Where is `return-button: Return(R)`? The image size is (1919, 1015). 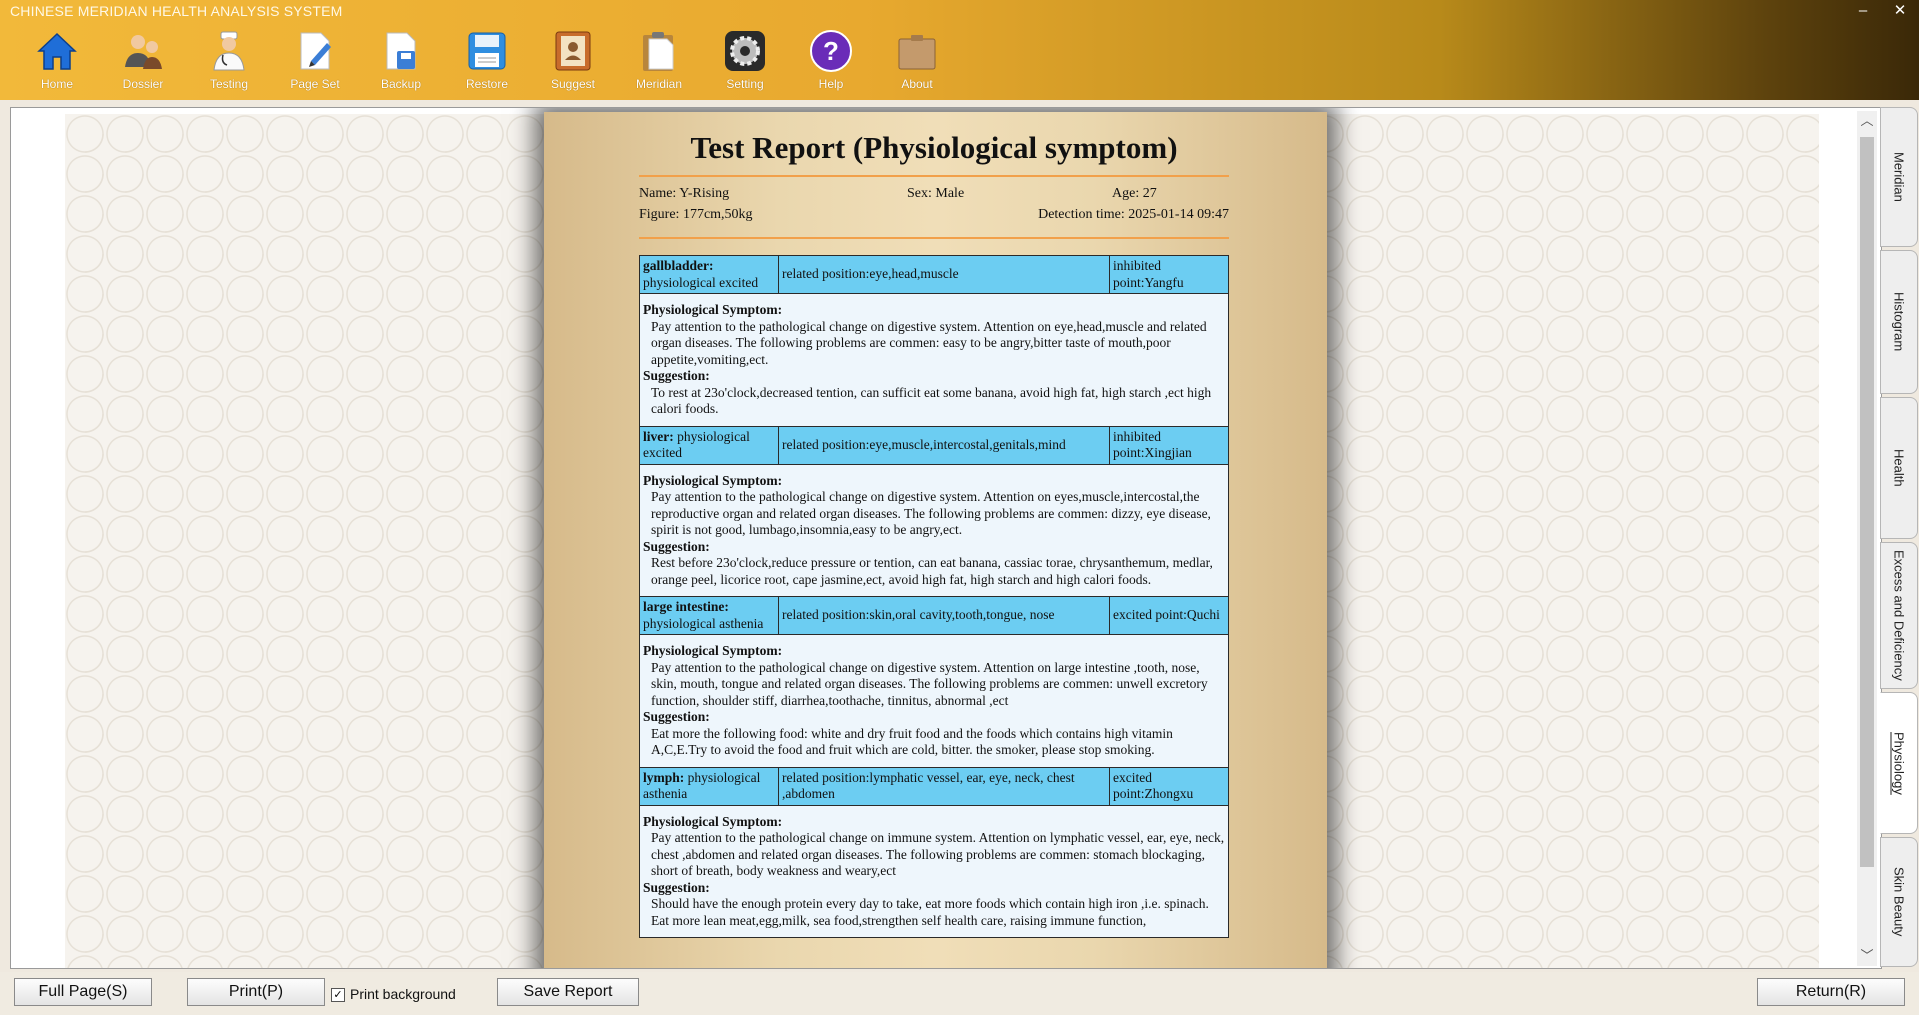
return-button: Return(R) is located at coordinates (1831, 992).